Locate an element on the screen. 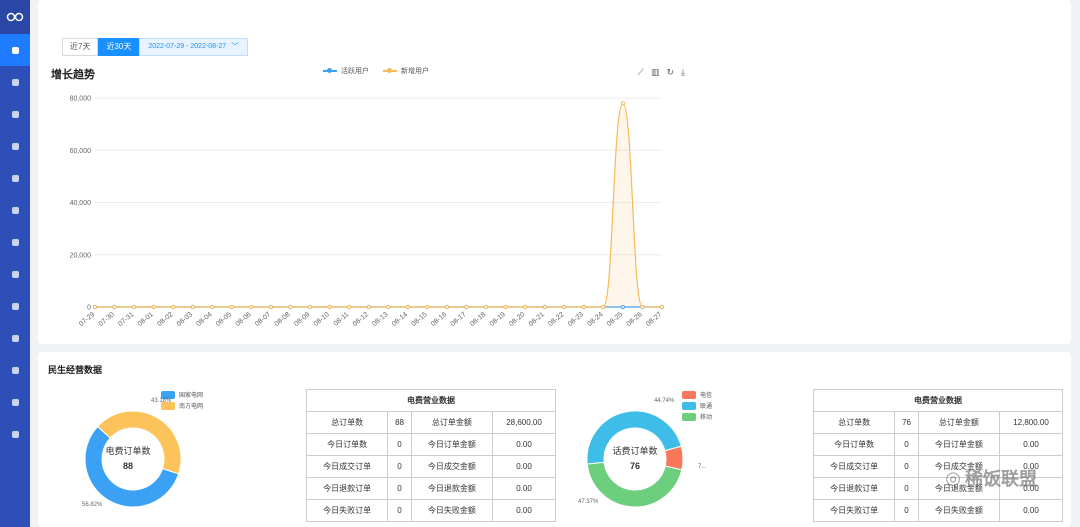  sidebar-item-monitor is located at coordinates (15, 82).